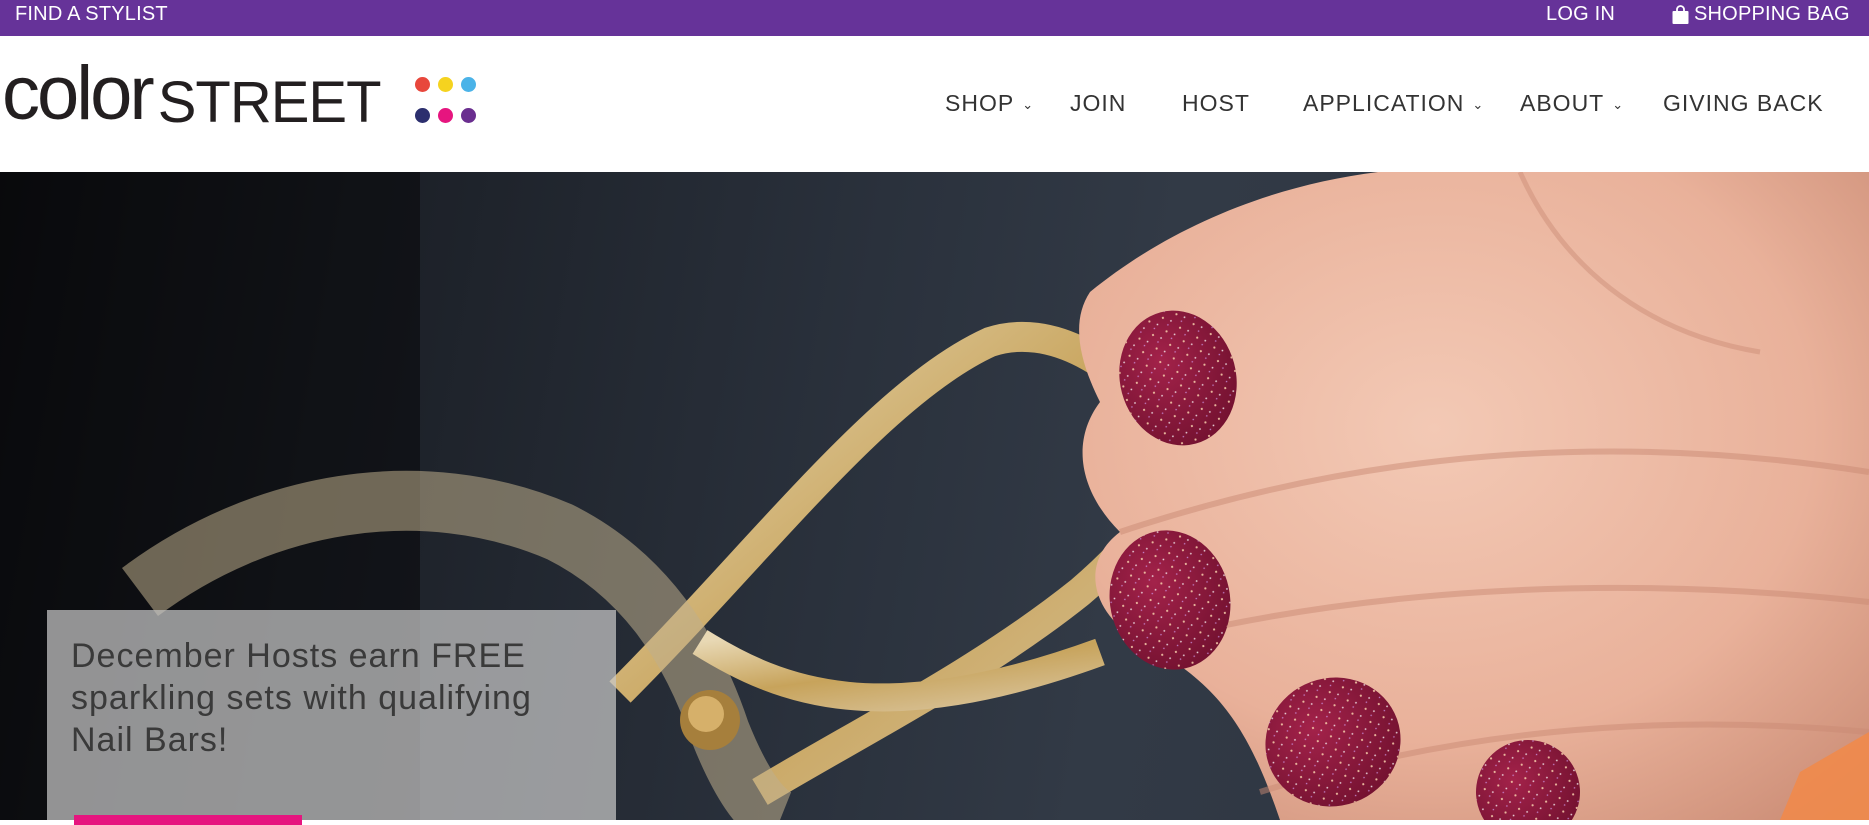 The image size is (1869, 825). I want to click on shopping-bag-link: SHOPPING BAG, so click(1760, 14).